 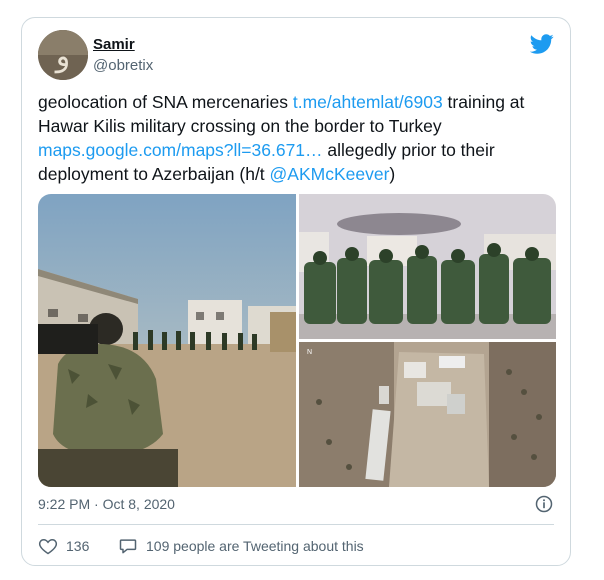 What do you see at coordinates (78, 546) in the screenshot?
I see `like-count: 136` at bounding box center [78, 546].